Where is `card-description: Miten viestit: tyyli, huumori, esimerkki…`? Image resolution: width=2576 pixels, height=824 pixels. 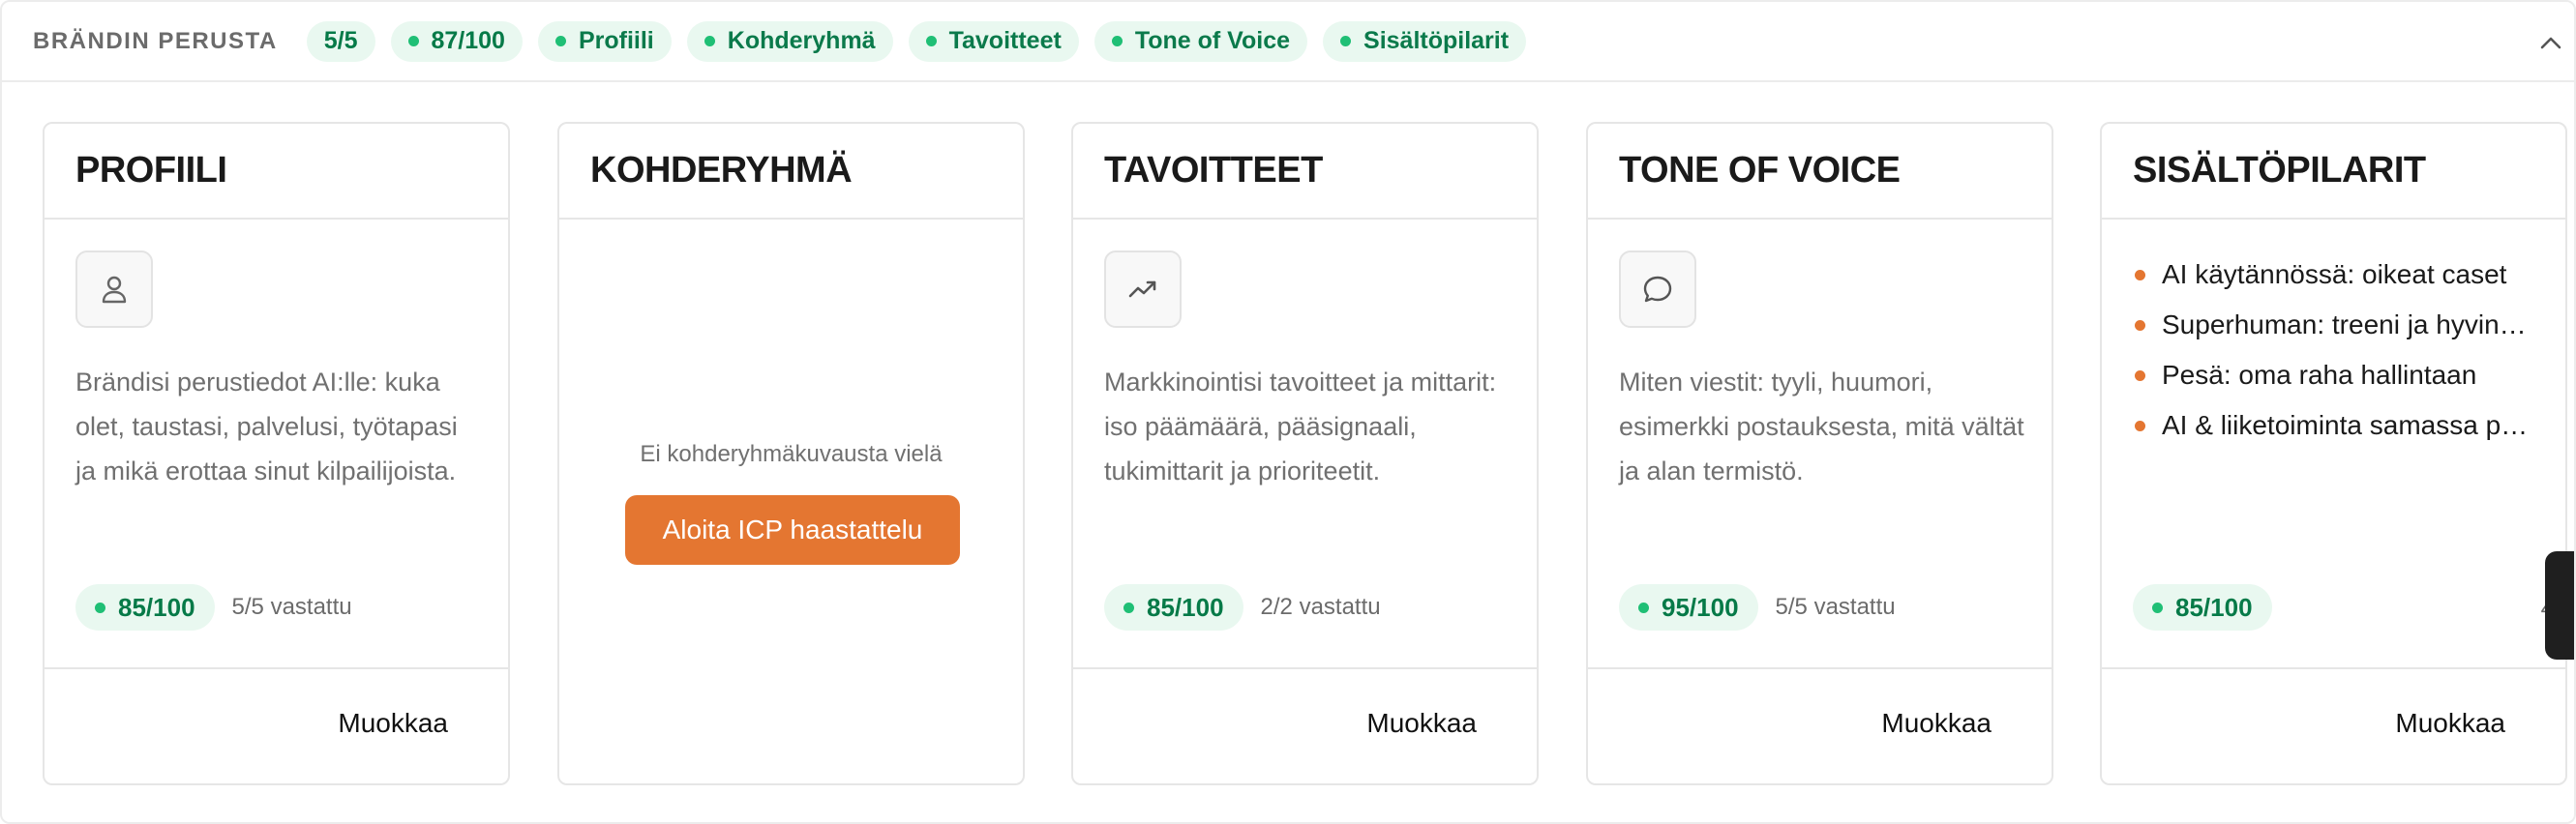
card-description: Miten viestit: tyyli, huumori, esimerkki… is located at coordinates (1821, 427).